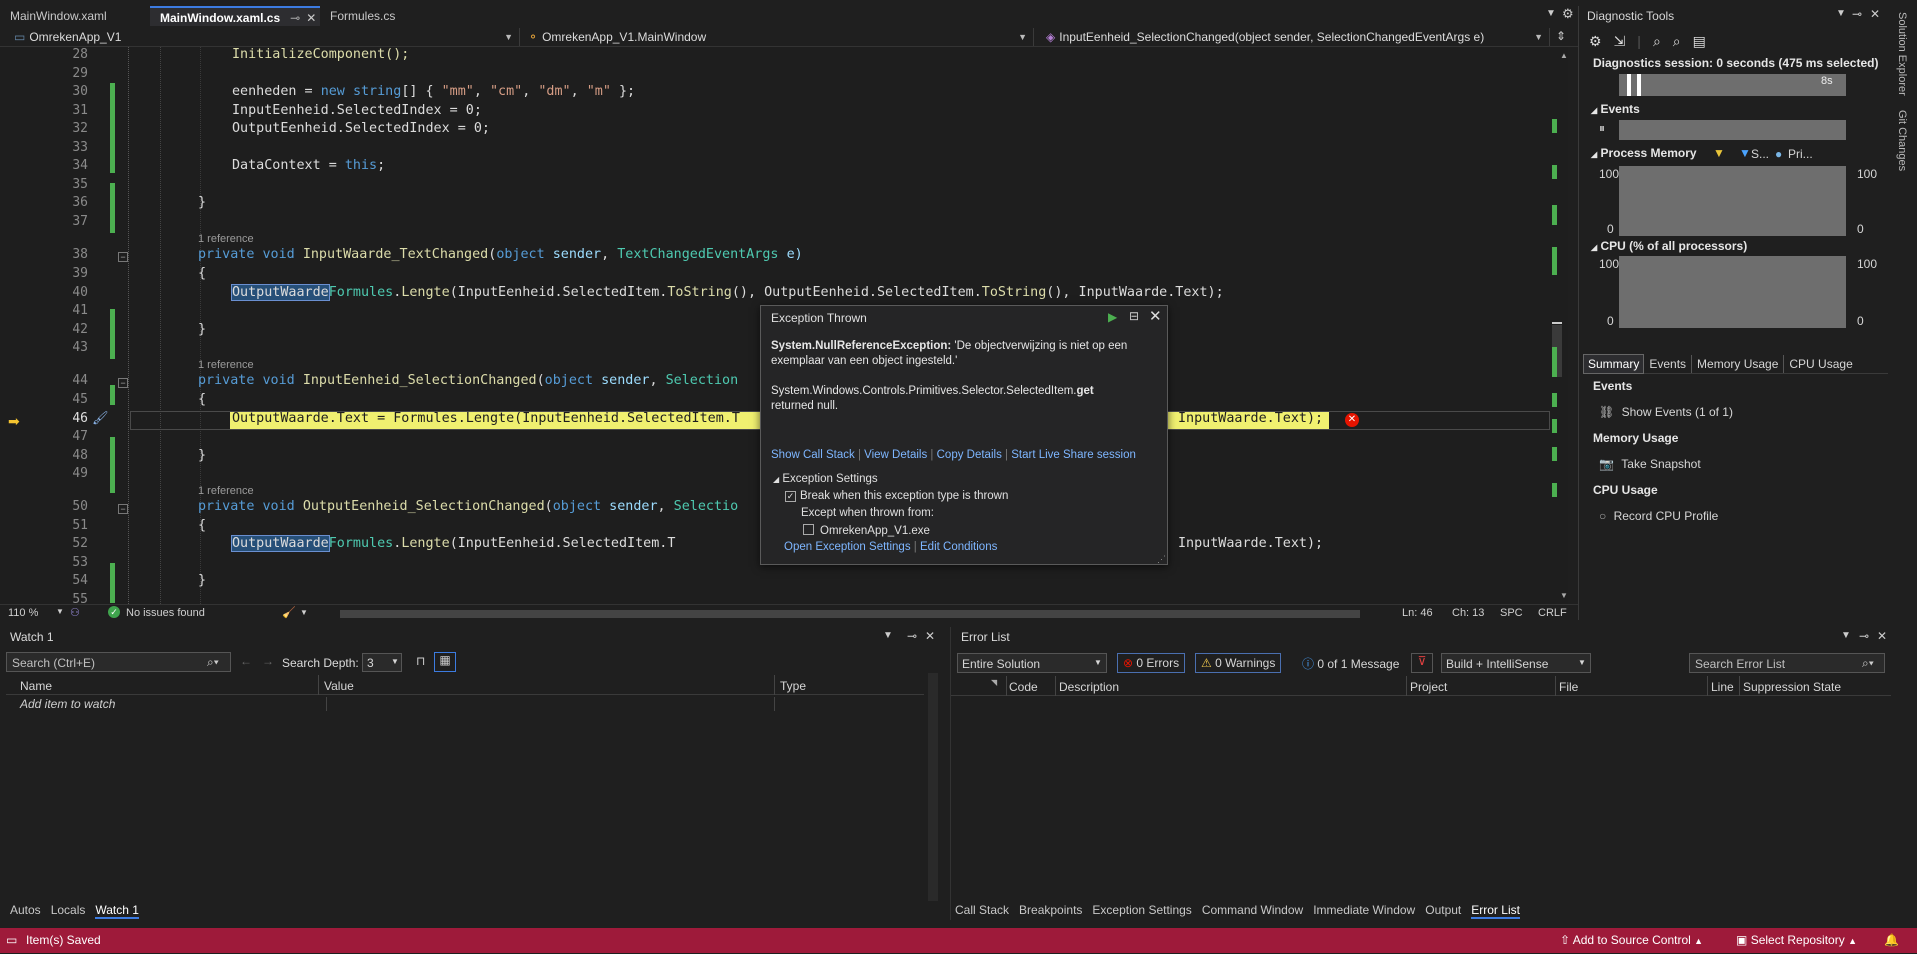  What do you see at coordinates (1792, 687) in the screenshot?
I see `column-header-suppression: Suppression State` at bounding box center [1792, 687].